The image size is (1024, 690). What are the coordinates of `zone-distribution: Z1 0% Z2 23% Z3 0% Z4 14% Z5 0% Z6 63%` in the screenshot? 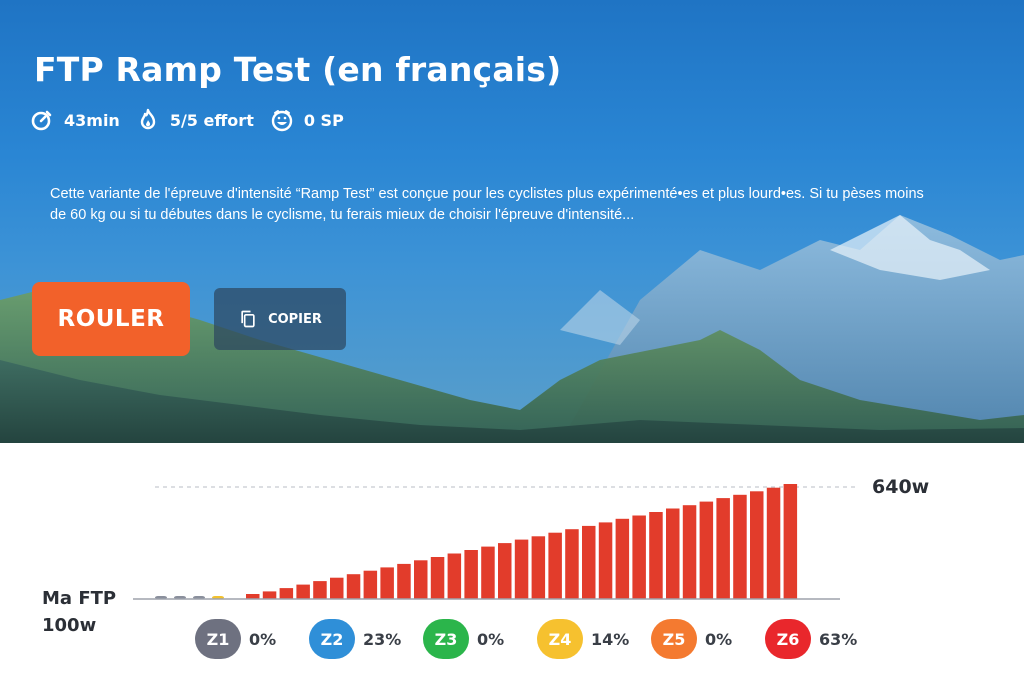 It's located at (537, 639).